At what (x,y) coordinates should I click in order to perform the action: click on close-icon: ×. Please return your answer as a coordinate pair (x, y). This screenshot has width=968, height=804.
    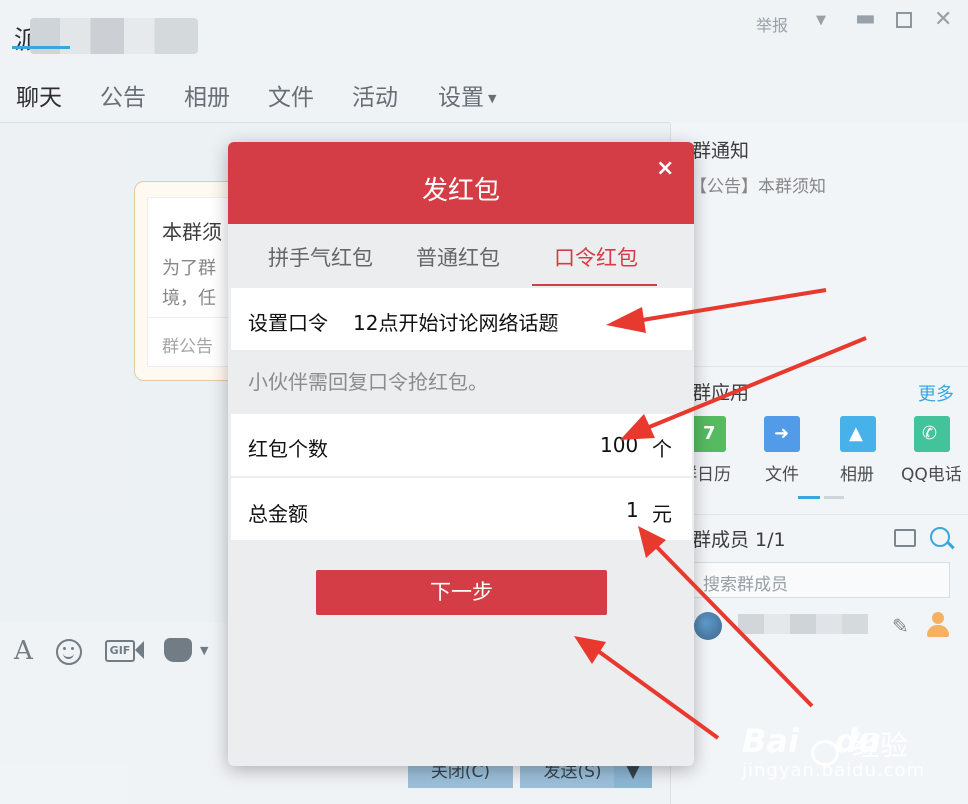
    Looking at the image, I should click on (665, 168).